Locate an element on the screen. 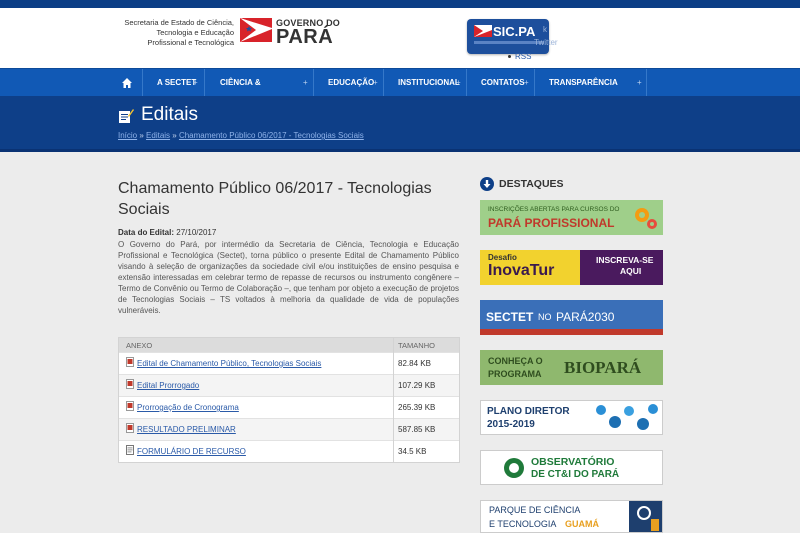 The image size is (800, 533). rss-link: RSS is located at coordinates (519, 56).